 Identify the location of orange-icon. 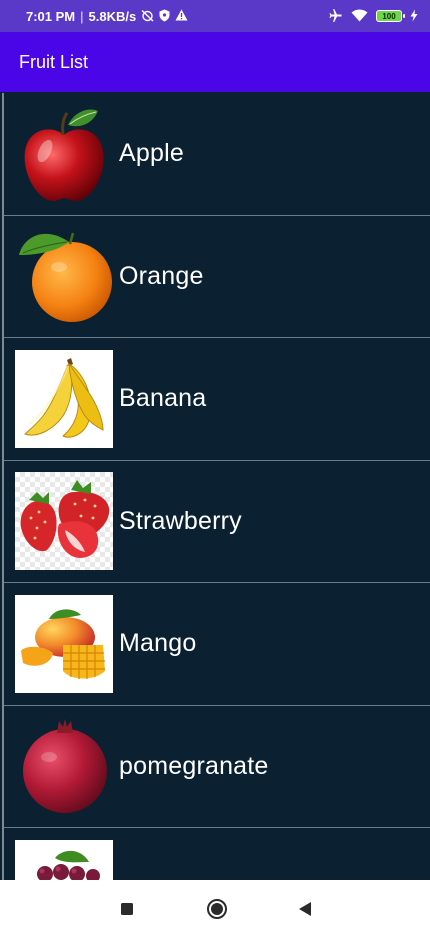
(64, 276).